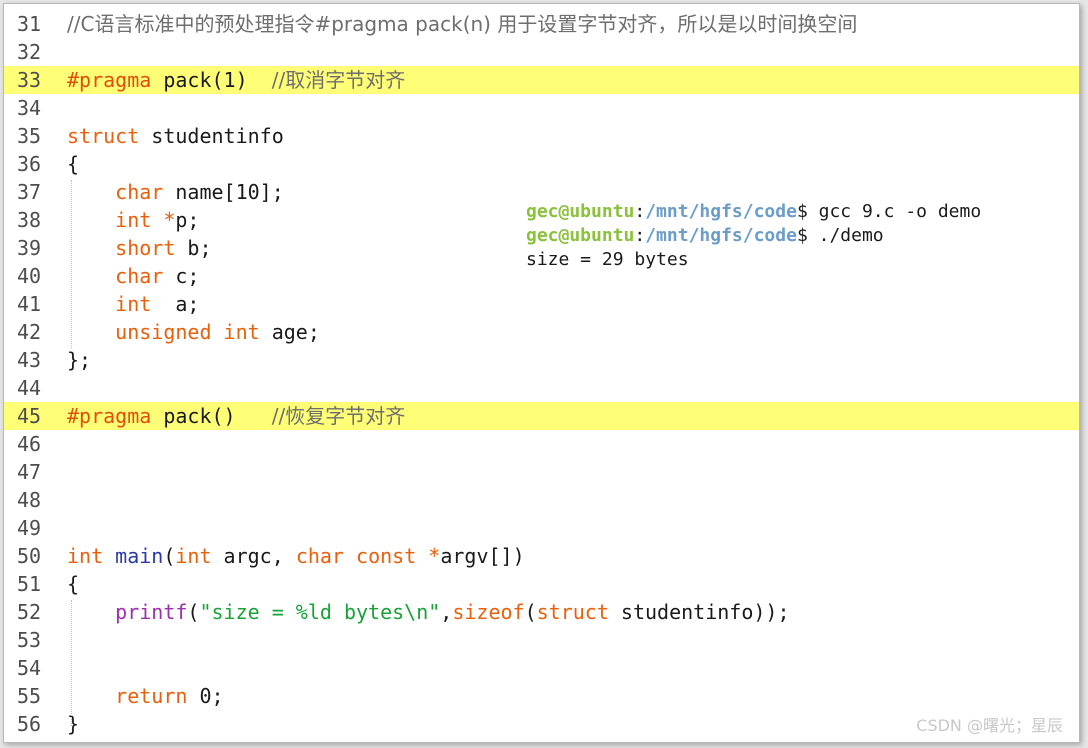  Describe the element at coordinates (71, 264) in the screenshot. I see `indent-guide` at that location.